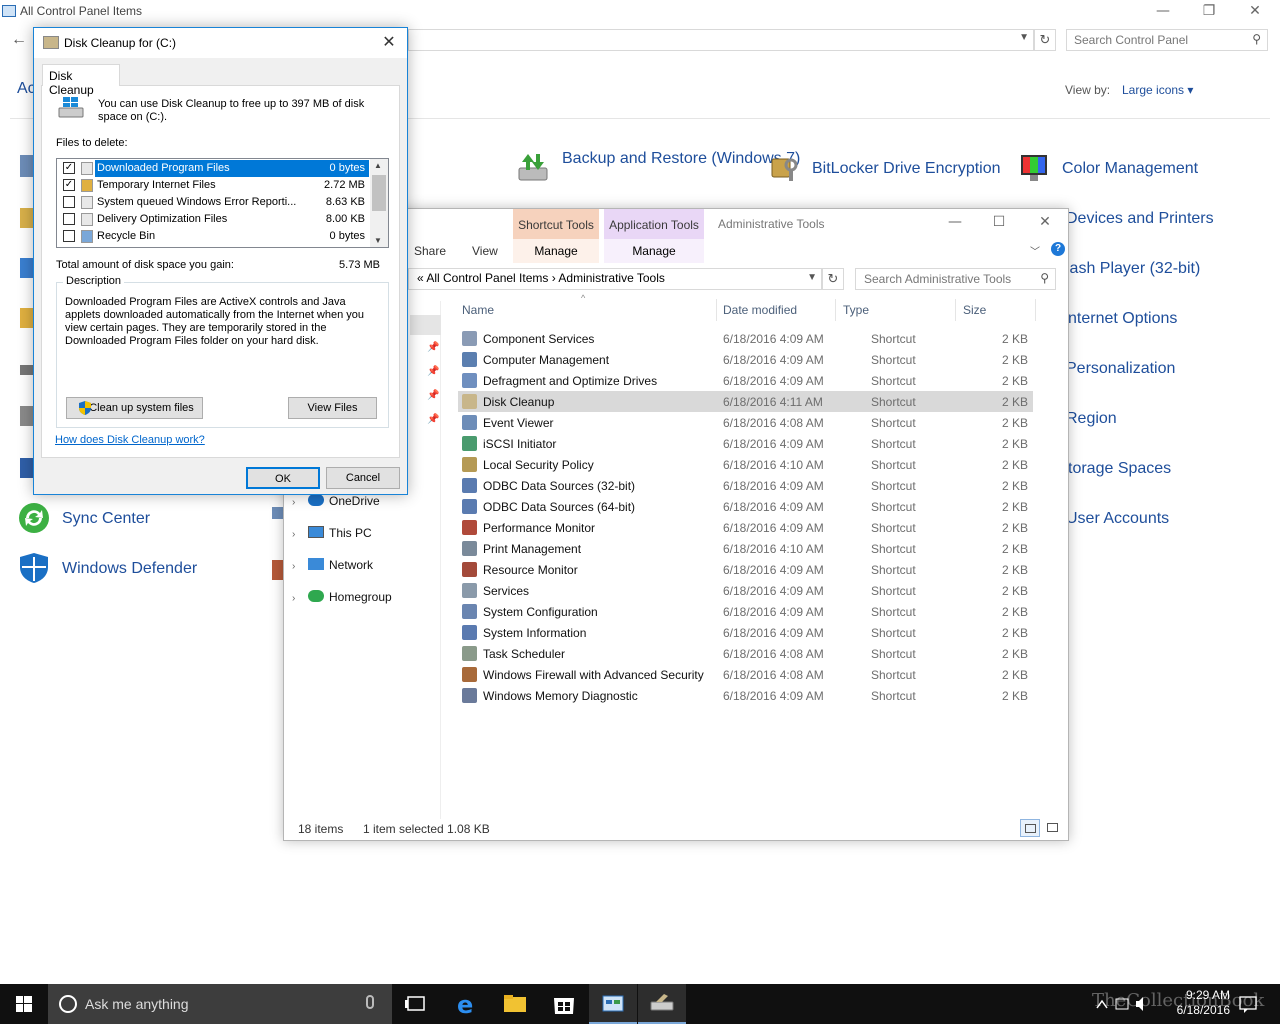  Describe the element at coordinates (379, 203) in the screenshot. I see `list-scrollbar: ▲ ▼` at that location.